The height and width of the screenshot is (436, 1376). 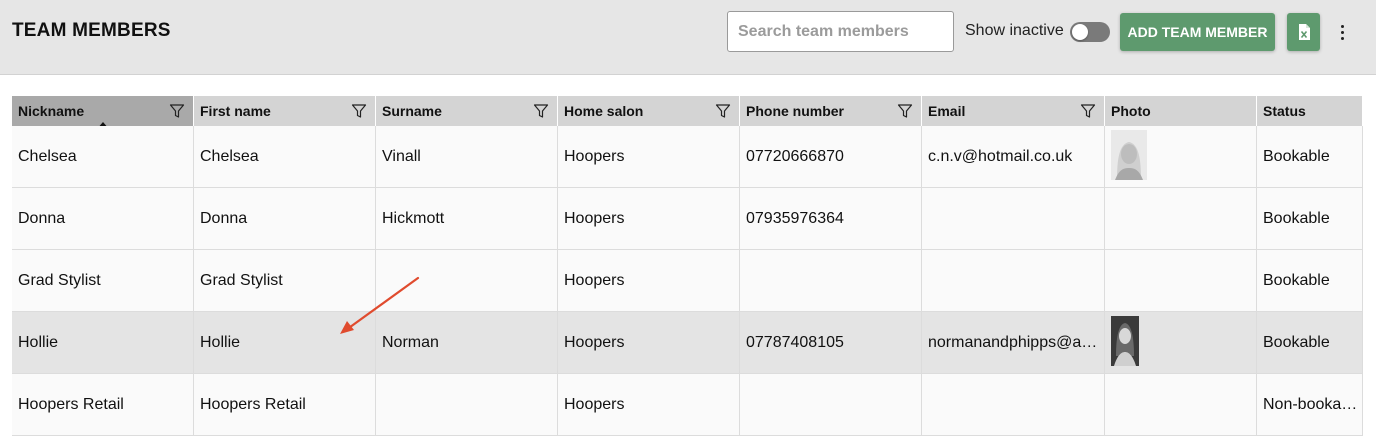 I want to click on show-inactive-label: Show inactive, so click(x=1014, y=30).